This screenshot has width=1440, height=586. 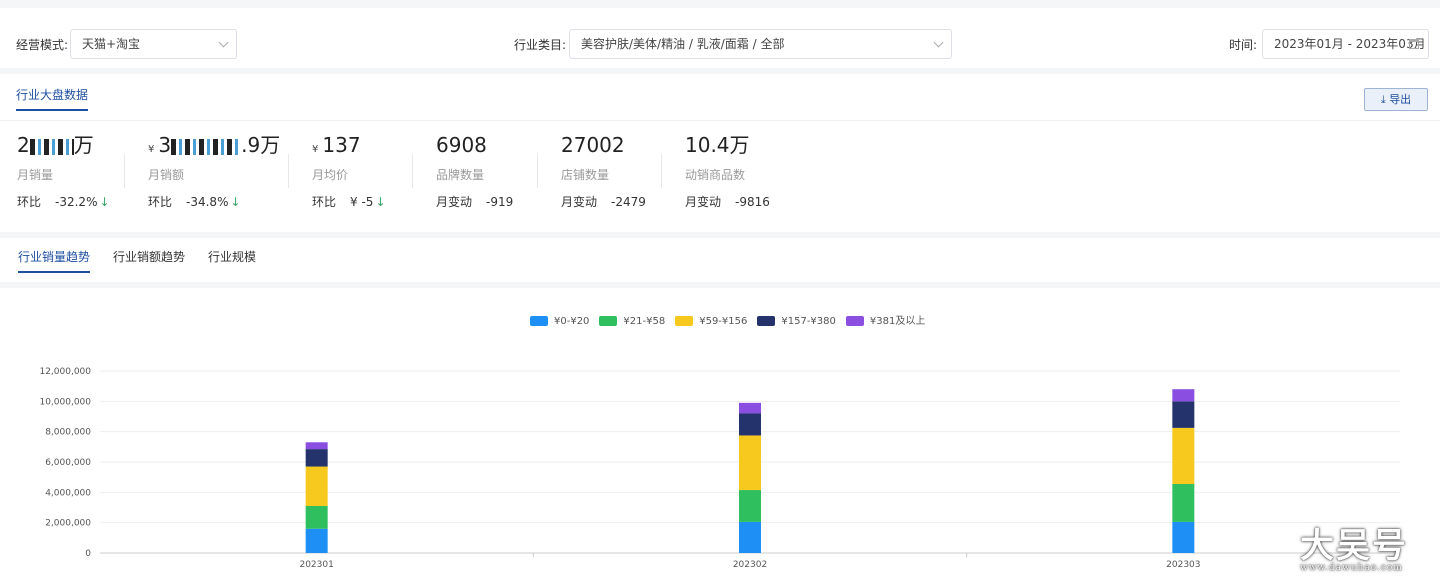 I want to click on export-button: ⤓ 导出, so click(x=1396, y=99).